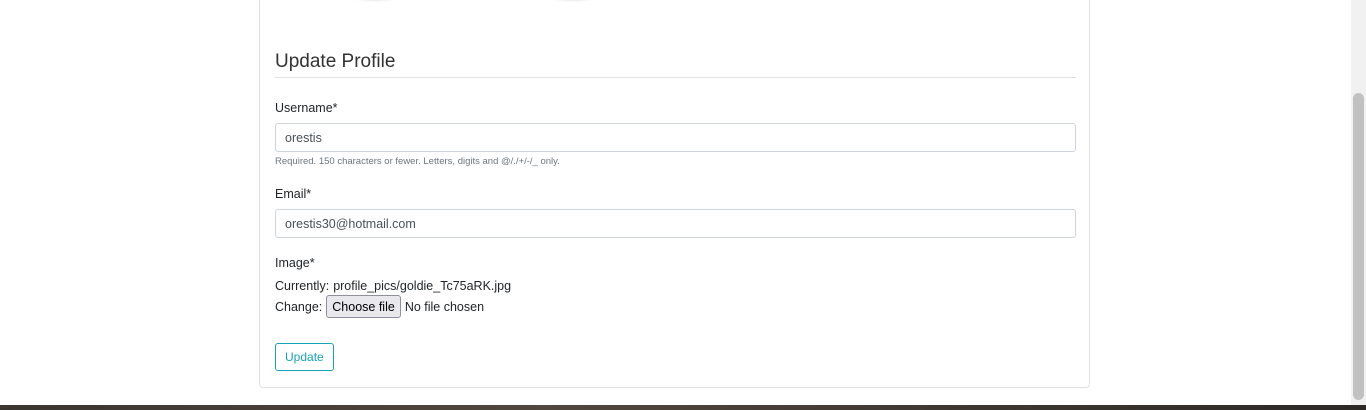 This screenshot has width=1366, height=410. What do you see at coordinates (1358, 246) in the screenshot?
I see `scrollbar-thumb` at bounding box center [1358, 246].